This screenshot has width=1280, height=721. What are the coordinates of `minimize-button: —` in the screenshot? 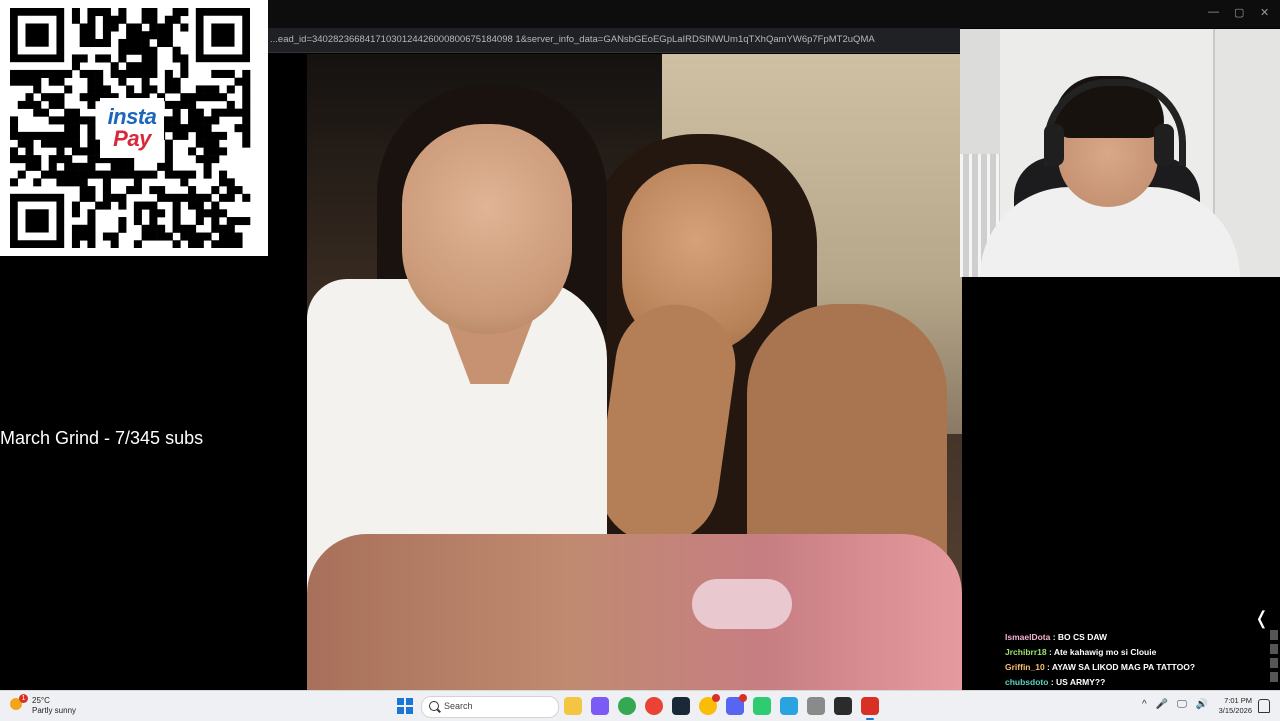 It's located at (1213, 12).